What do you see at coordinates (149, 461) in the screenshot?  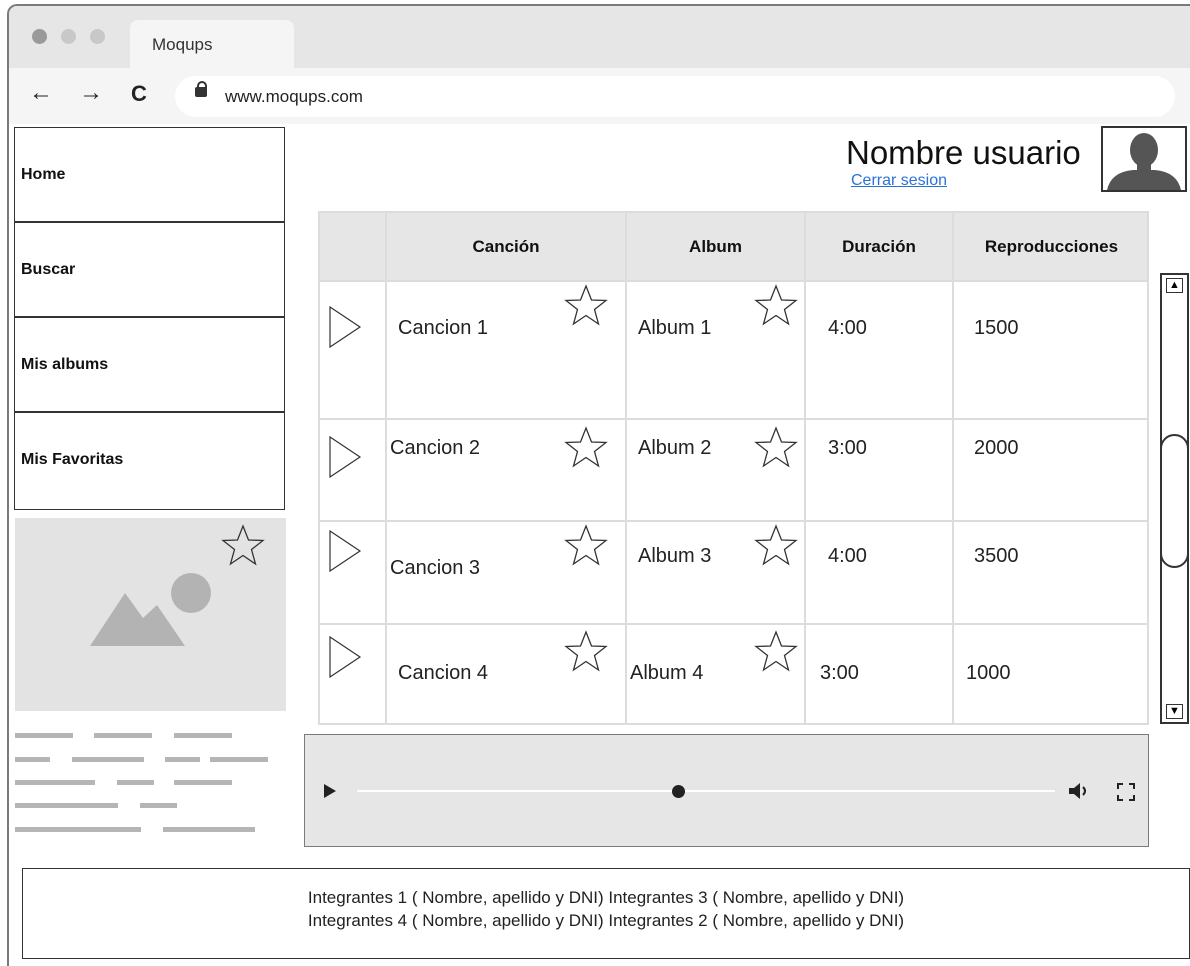 I see `sidebar-item-mis-favoritas: Mis Favoritas` at bounding box center [149, 461].